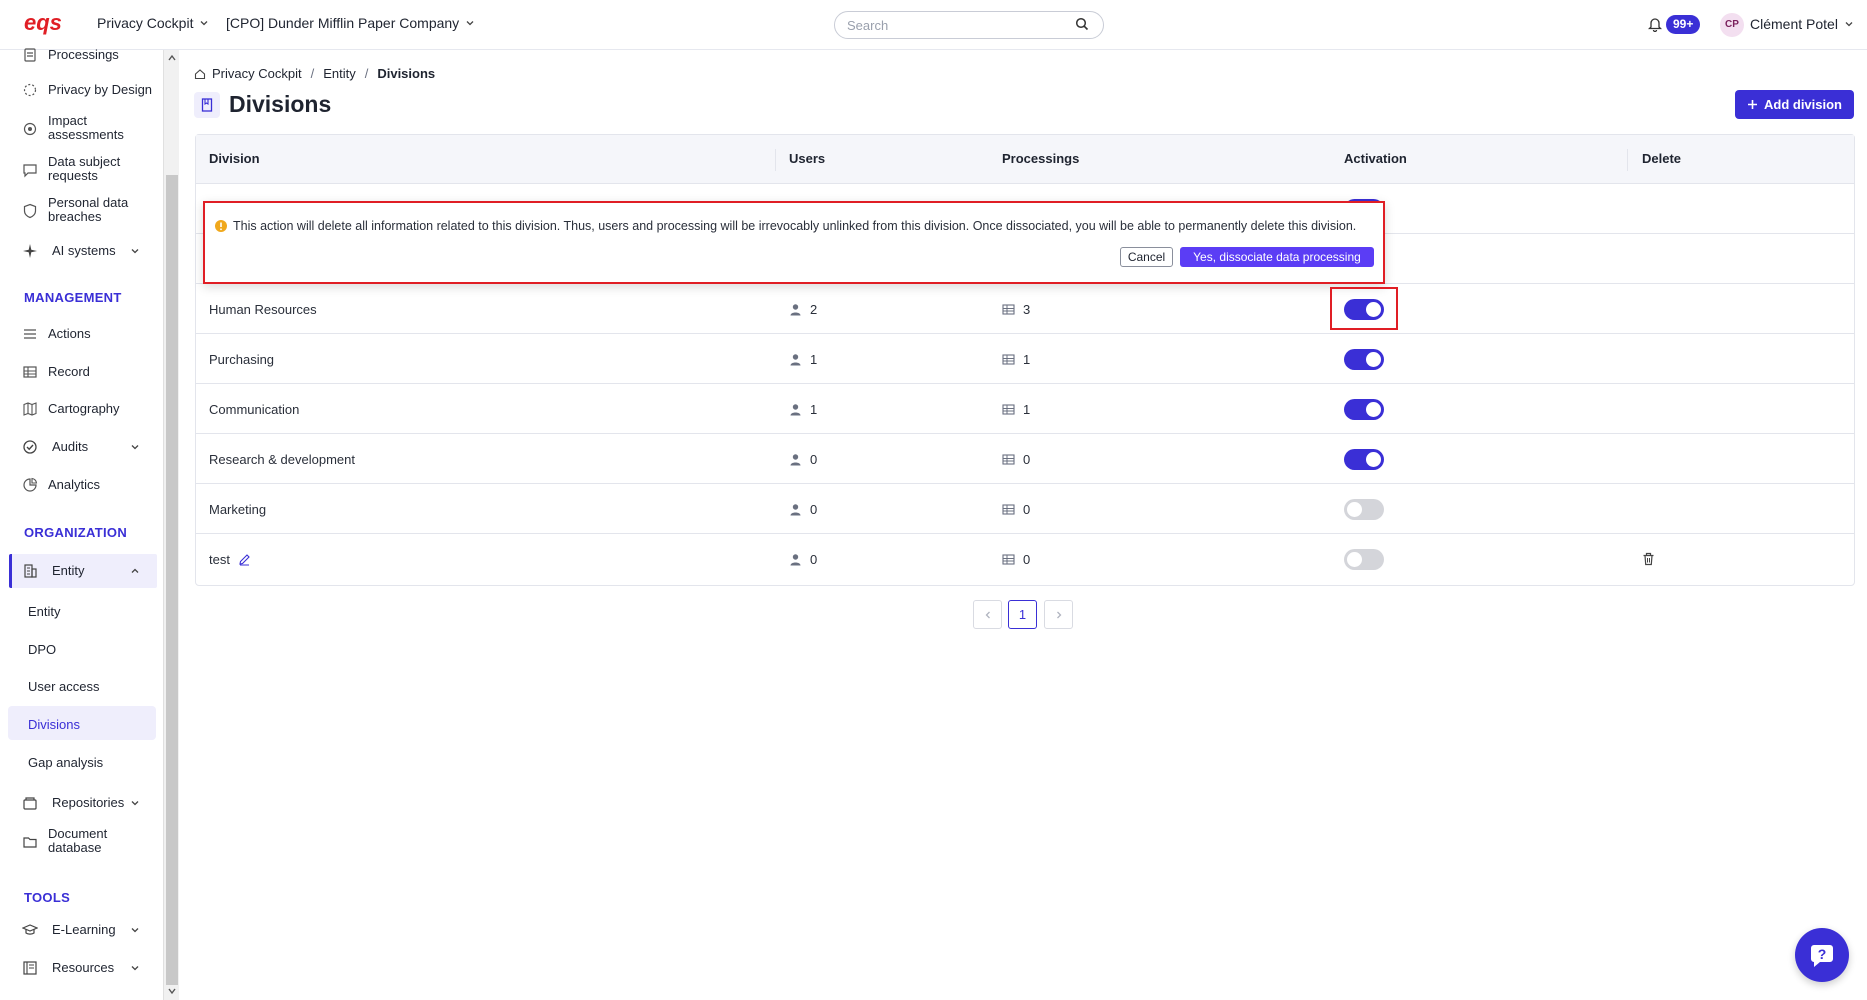 This screenshot has height=1000, width=1867. I want to click on add-division-button: Add division, so click(1794, 104).